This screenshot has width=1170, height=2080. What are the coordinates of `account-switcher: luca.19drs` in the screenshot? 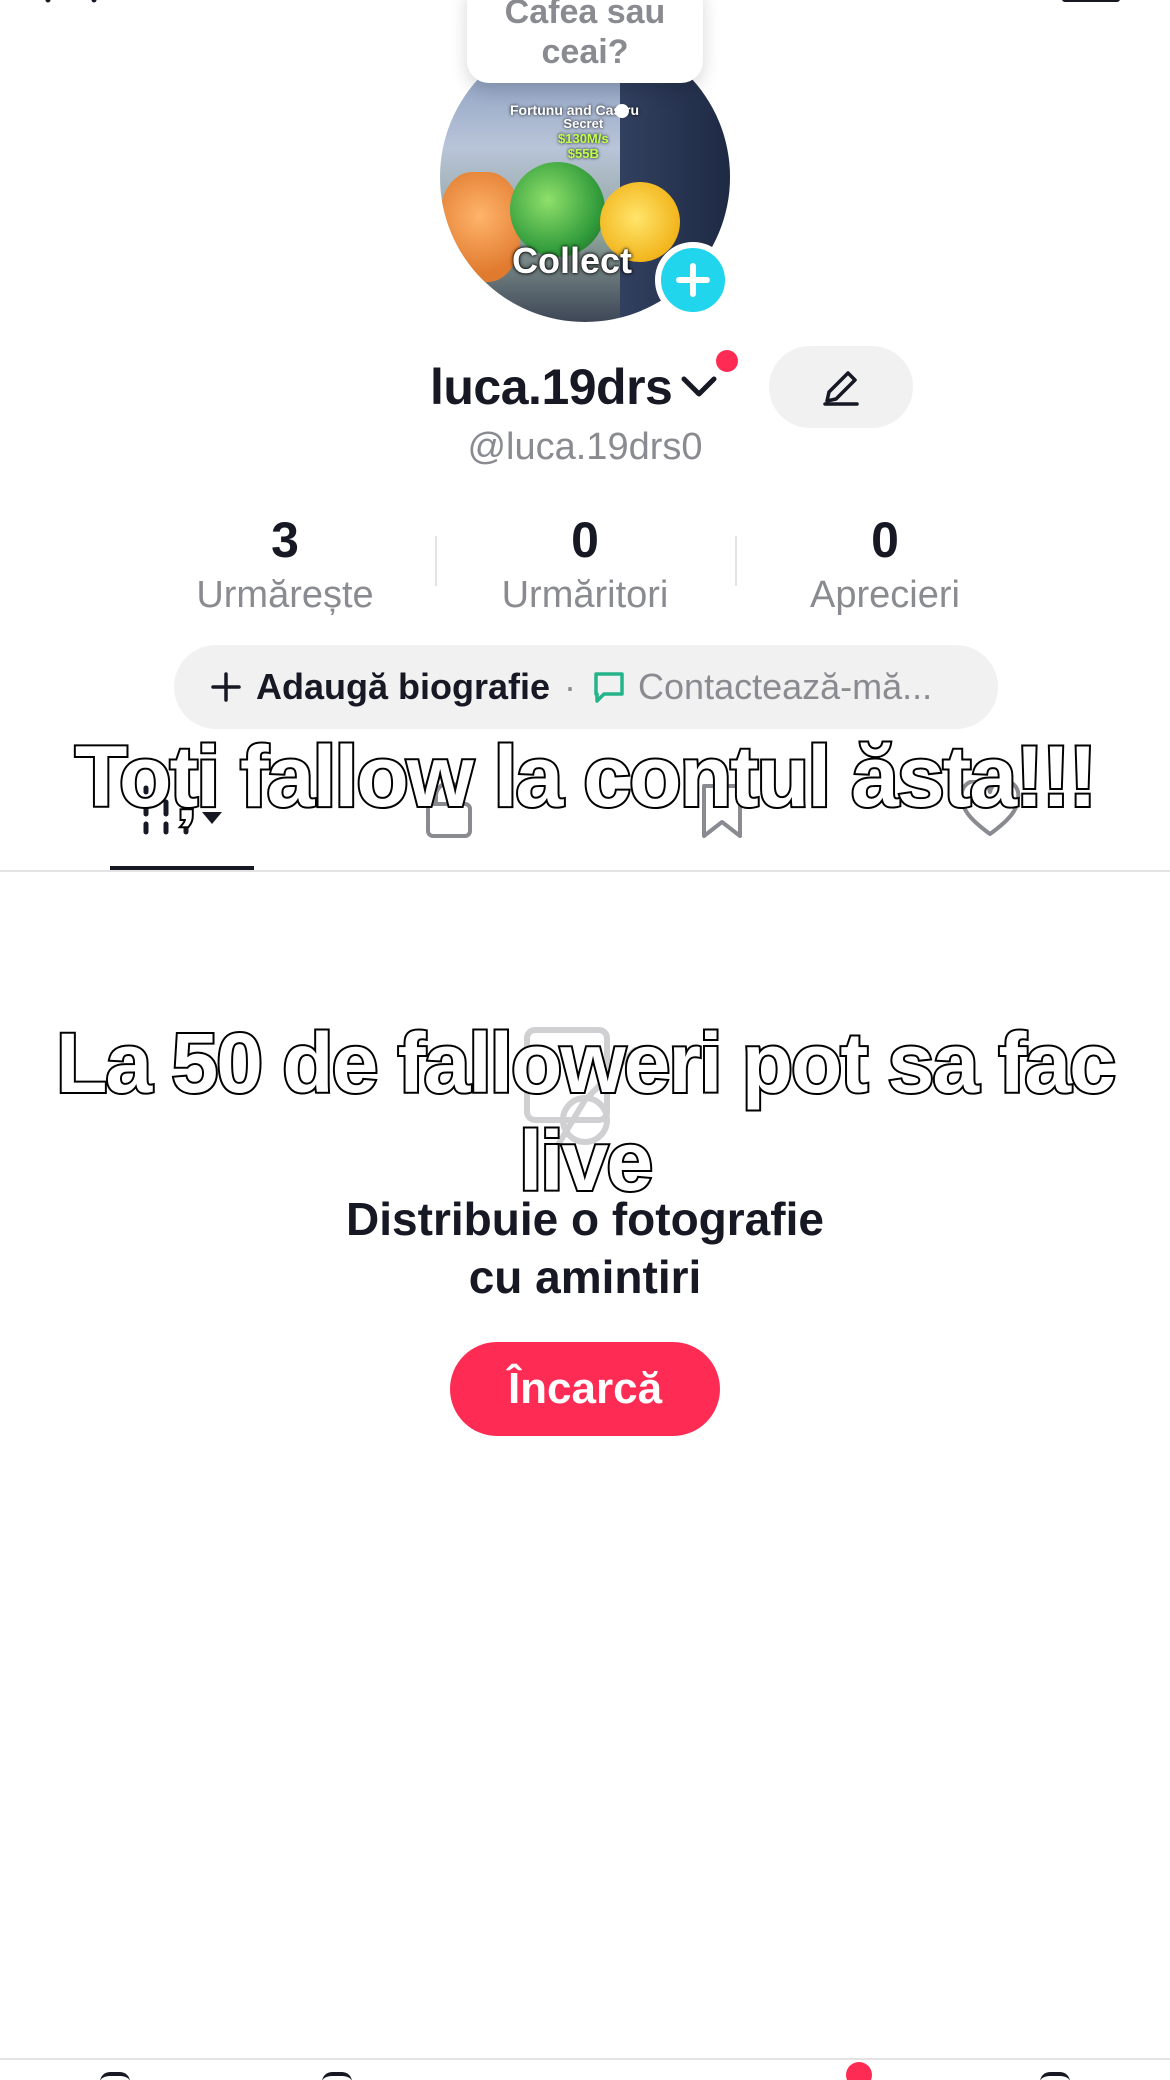 It's located at (574, 387).